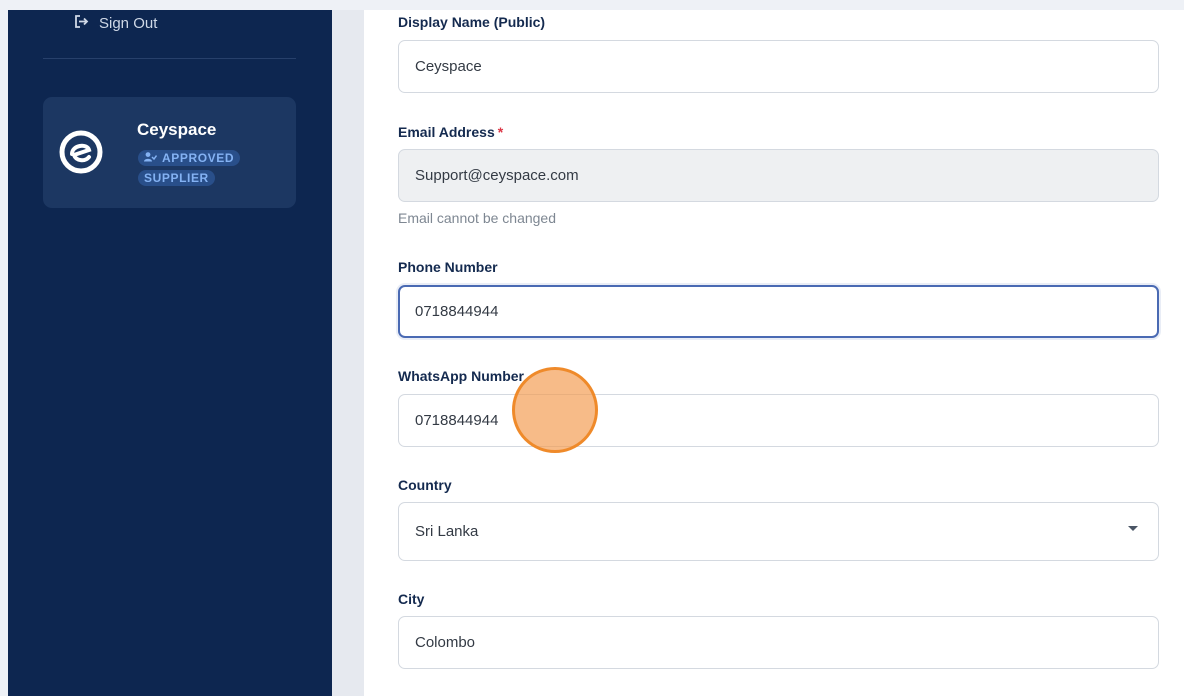  I want to click on email-label: Email Address *, so click(450, 132).